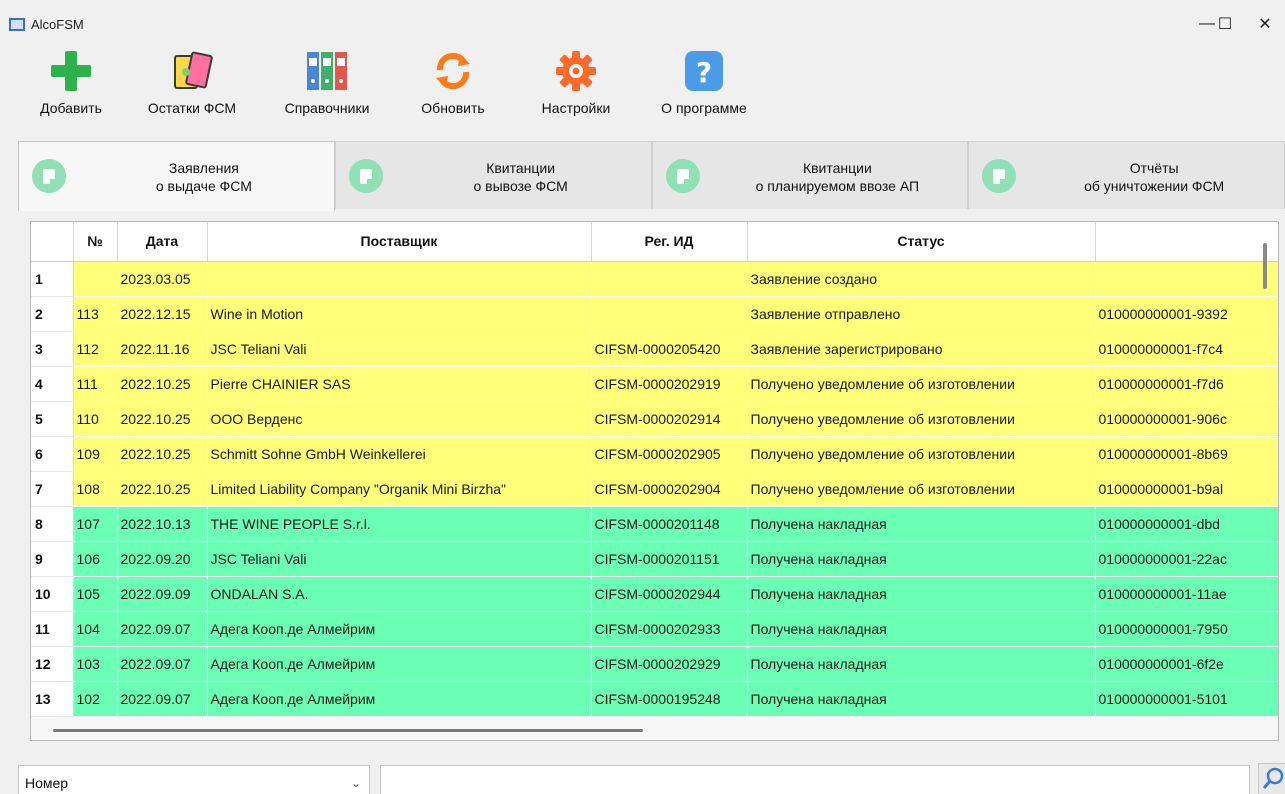 The image size is (1285, 794). I want to click on cell-number: 112, so click(95, 349).